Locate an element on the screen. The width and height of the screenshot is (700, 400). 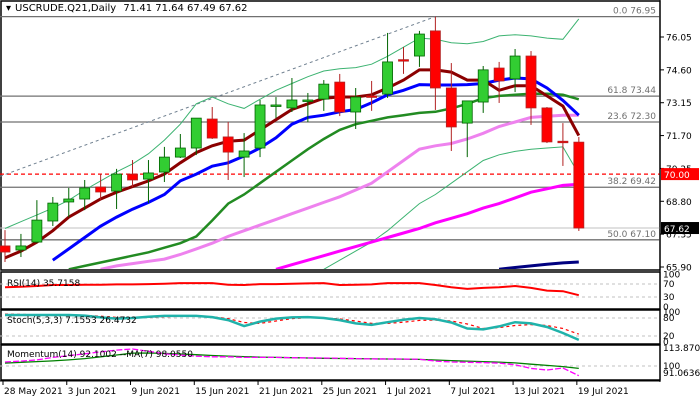
symbol-label: USCRUDE.Q21,Daily is located at coordinates (66, 8).